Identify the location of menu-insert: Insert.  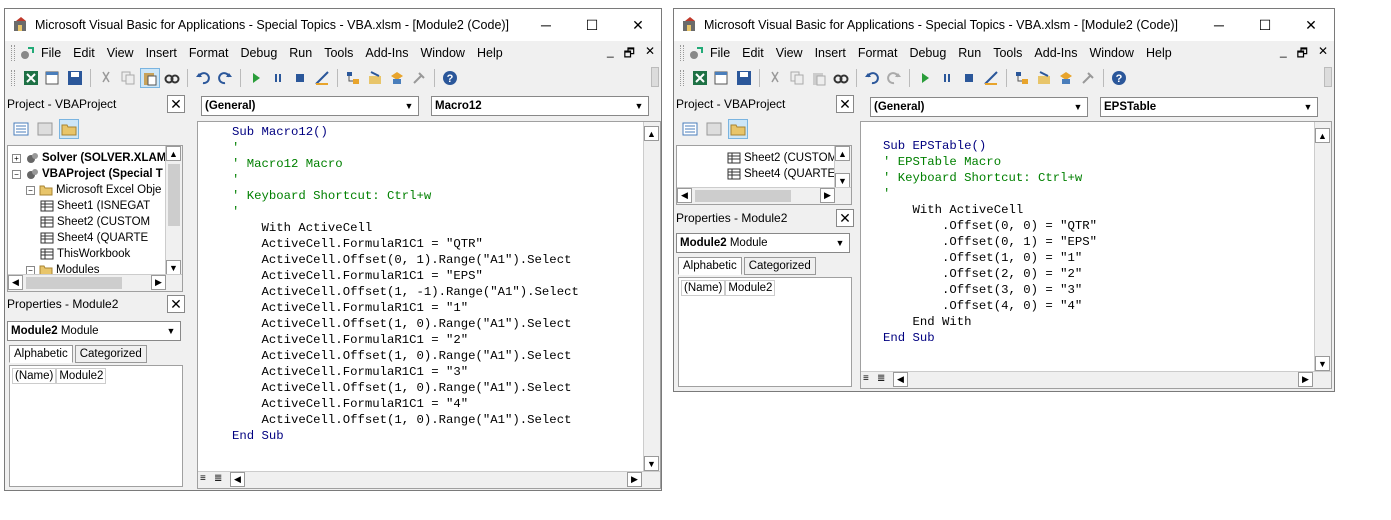
(161, 53).